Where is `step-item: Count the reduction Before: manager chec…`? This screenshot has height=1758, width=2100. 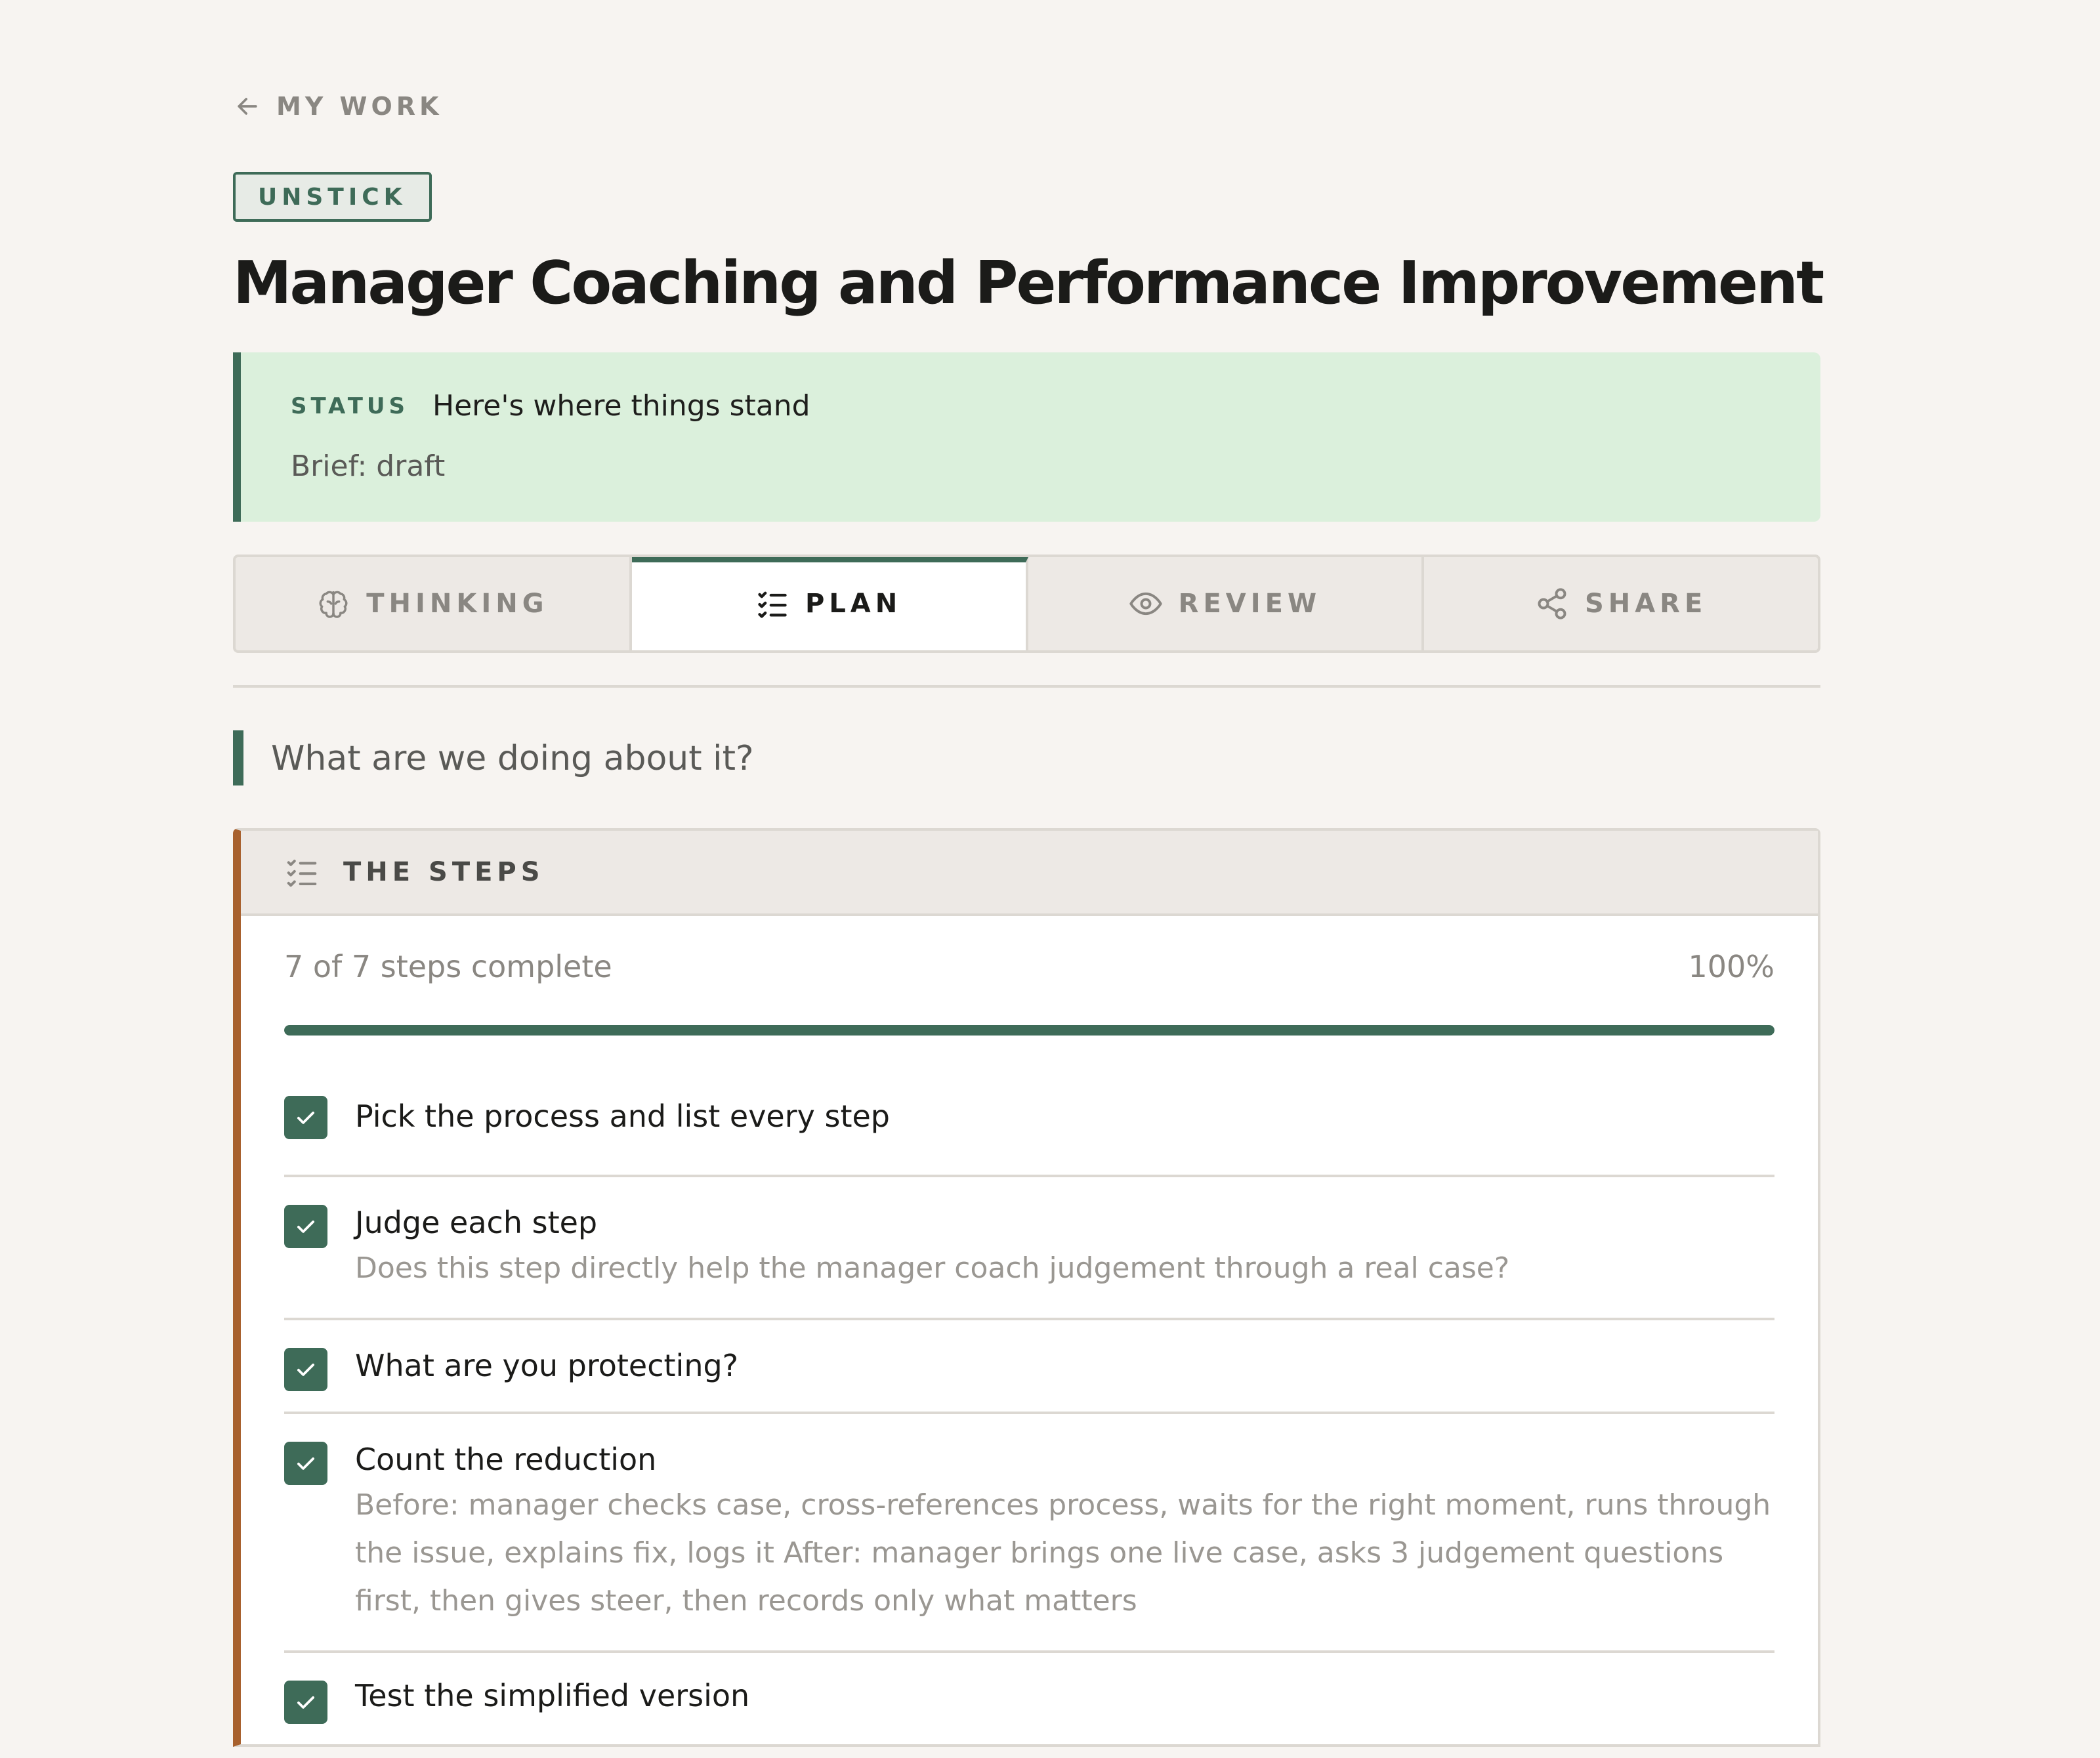 step-item: Count the reduction Before: manager chec… is located at coordinates (1029, 1533).